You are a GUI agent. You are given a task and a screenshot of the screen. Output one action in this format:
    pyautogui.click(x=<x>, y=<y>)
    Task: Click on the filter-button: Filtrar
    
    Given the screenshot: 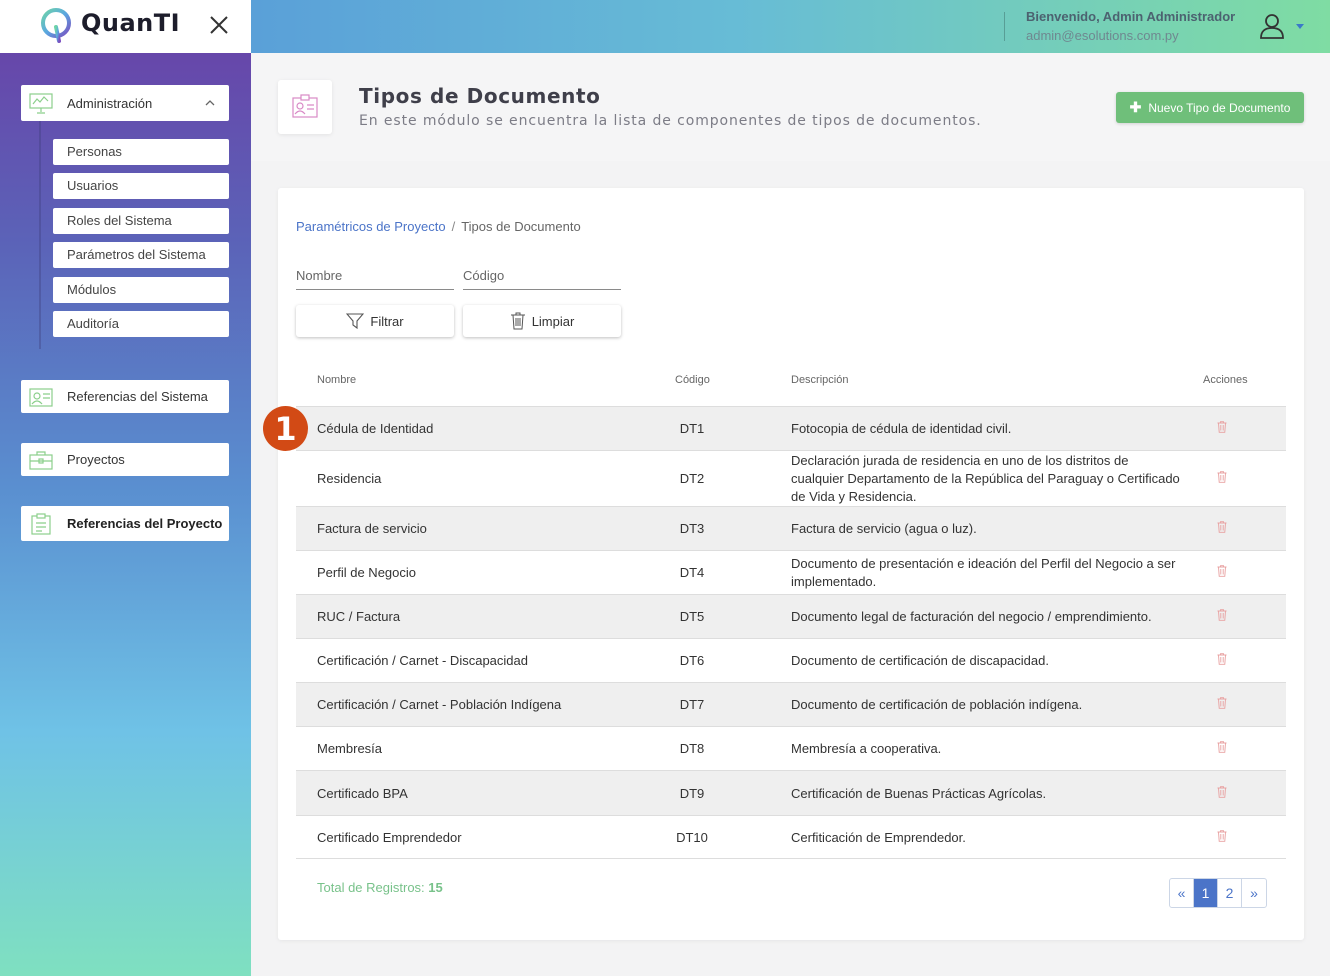 What is the action you would take?
    pyautogui.click(x=375, y=321)
    